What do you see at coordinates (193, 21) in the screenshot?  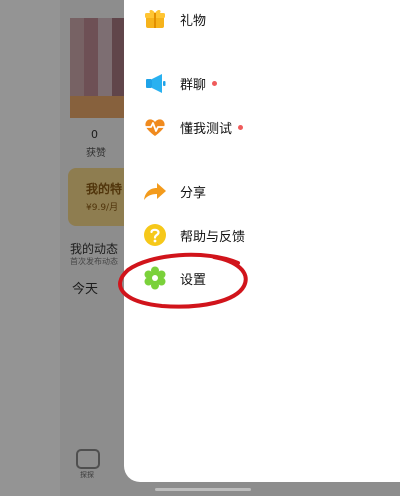 I see `menu-item-gift-label: 礼物` at bounding box center [193, 21].